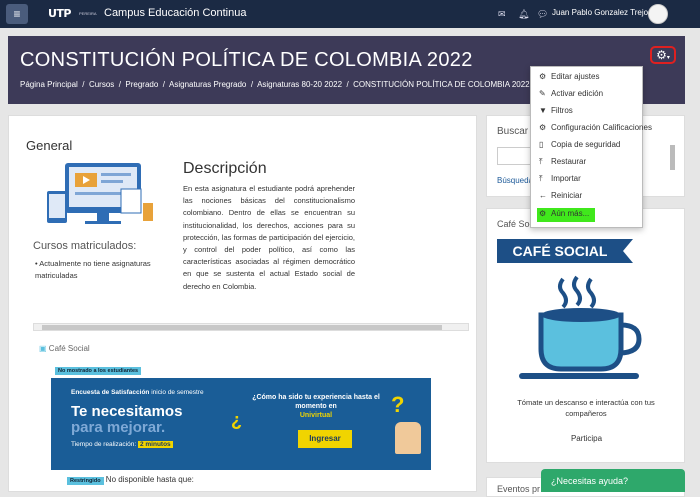 The height and width of the screenshot is (497, 700). I want to click on help-chat-button: ¿Necesitas ayuda?, so click(613, 480).